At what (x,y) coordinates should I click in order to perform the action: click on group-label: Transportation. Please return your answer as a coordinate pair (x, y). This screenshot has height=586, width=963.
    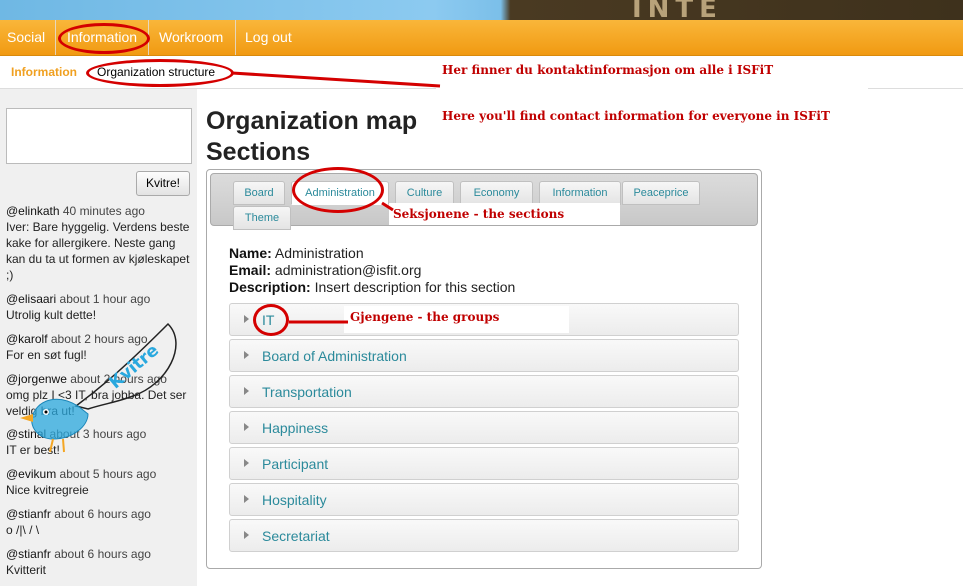
    Looking at the image, I should click on (307, 392).